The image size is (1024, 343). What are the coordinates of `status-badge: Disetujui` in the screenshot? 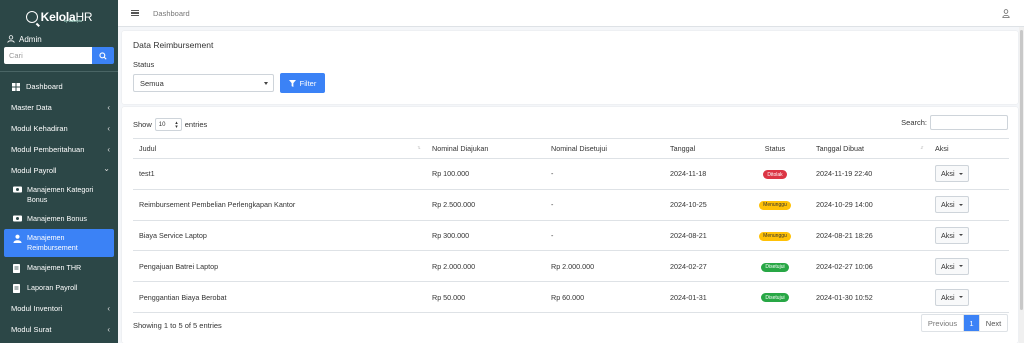 It's located at (775, 298).